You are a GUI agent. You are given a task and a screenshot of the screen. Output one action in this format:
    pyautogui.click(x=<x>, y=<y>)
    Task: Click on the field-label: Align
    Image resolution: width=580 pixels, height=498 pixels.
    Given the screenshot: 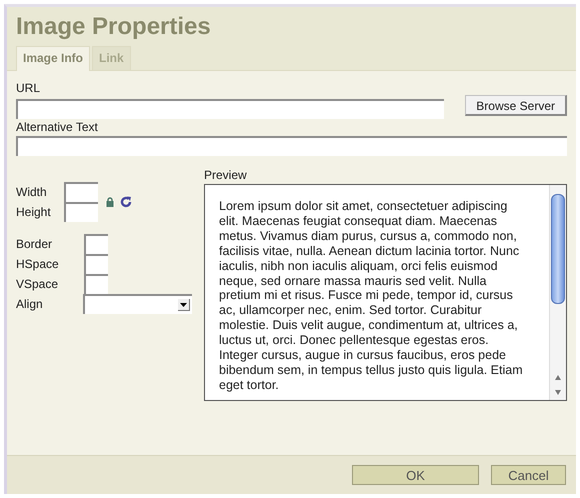 What is the action you would take?
    pyautogui.click(x=30, y=304)
    